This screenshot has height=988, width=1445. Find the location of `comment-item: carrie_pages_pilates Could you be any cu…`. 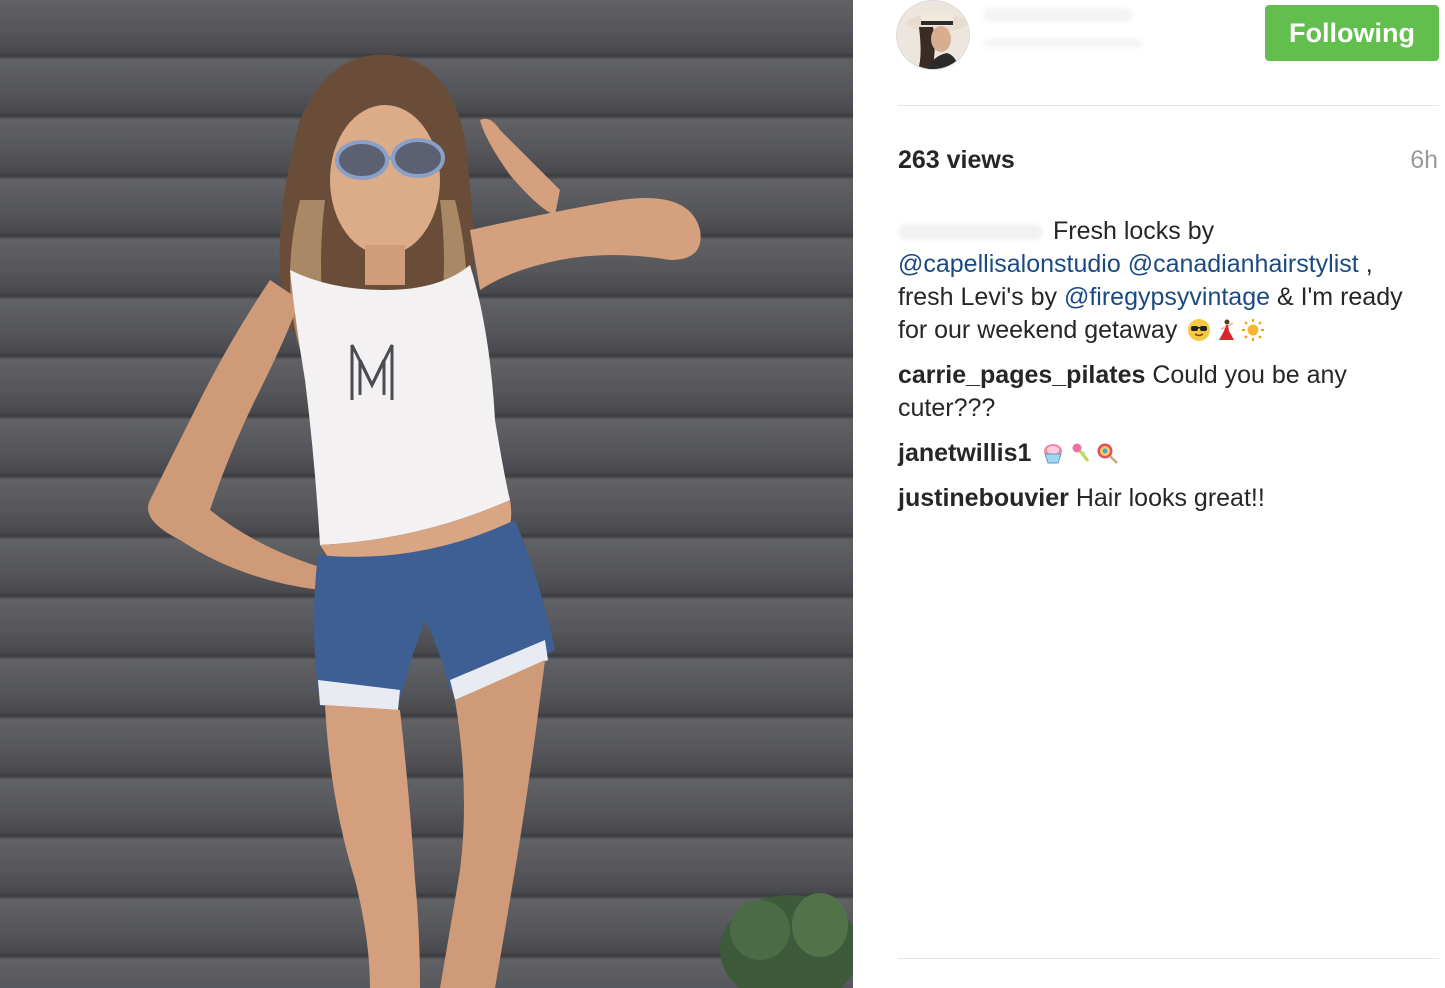

comment-item: carrie_pages_pilates Could you be any cu… is located at coordinates (1158, 392).